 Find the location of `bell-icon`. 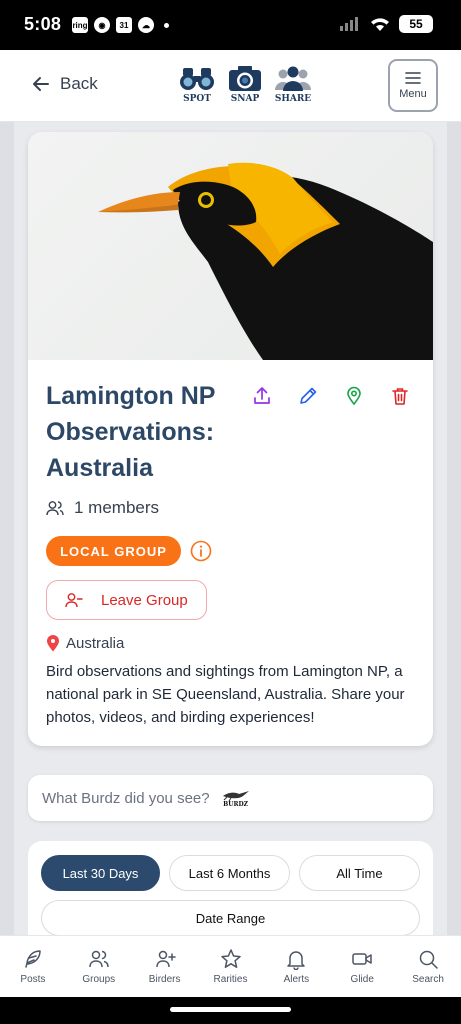

bell-icon is located at coordinates (296, 960).